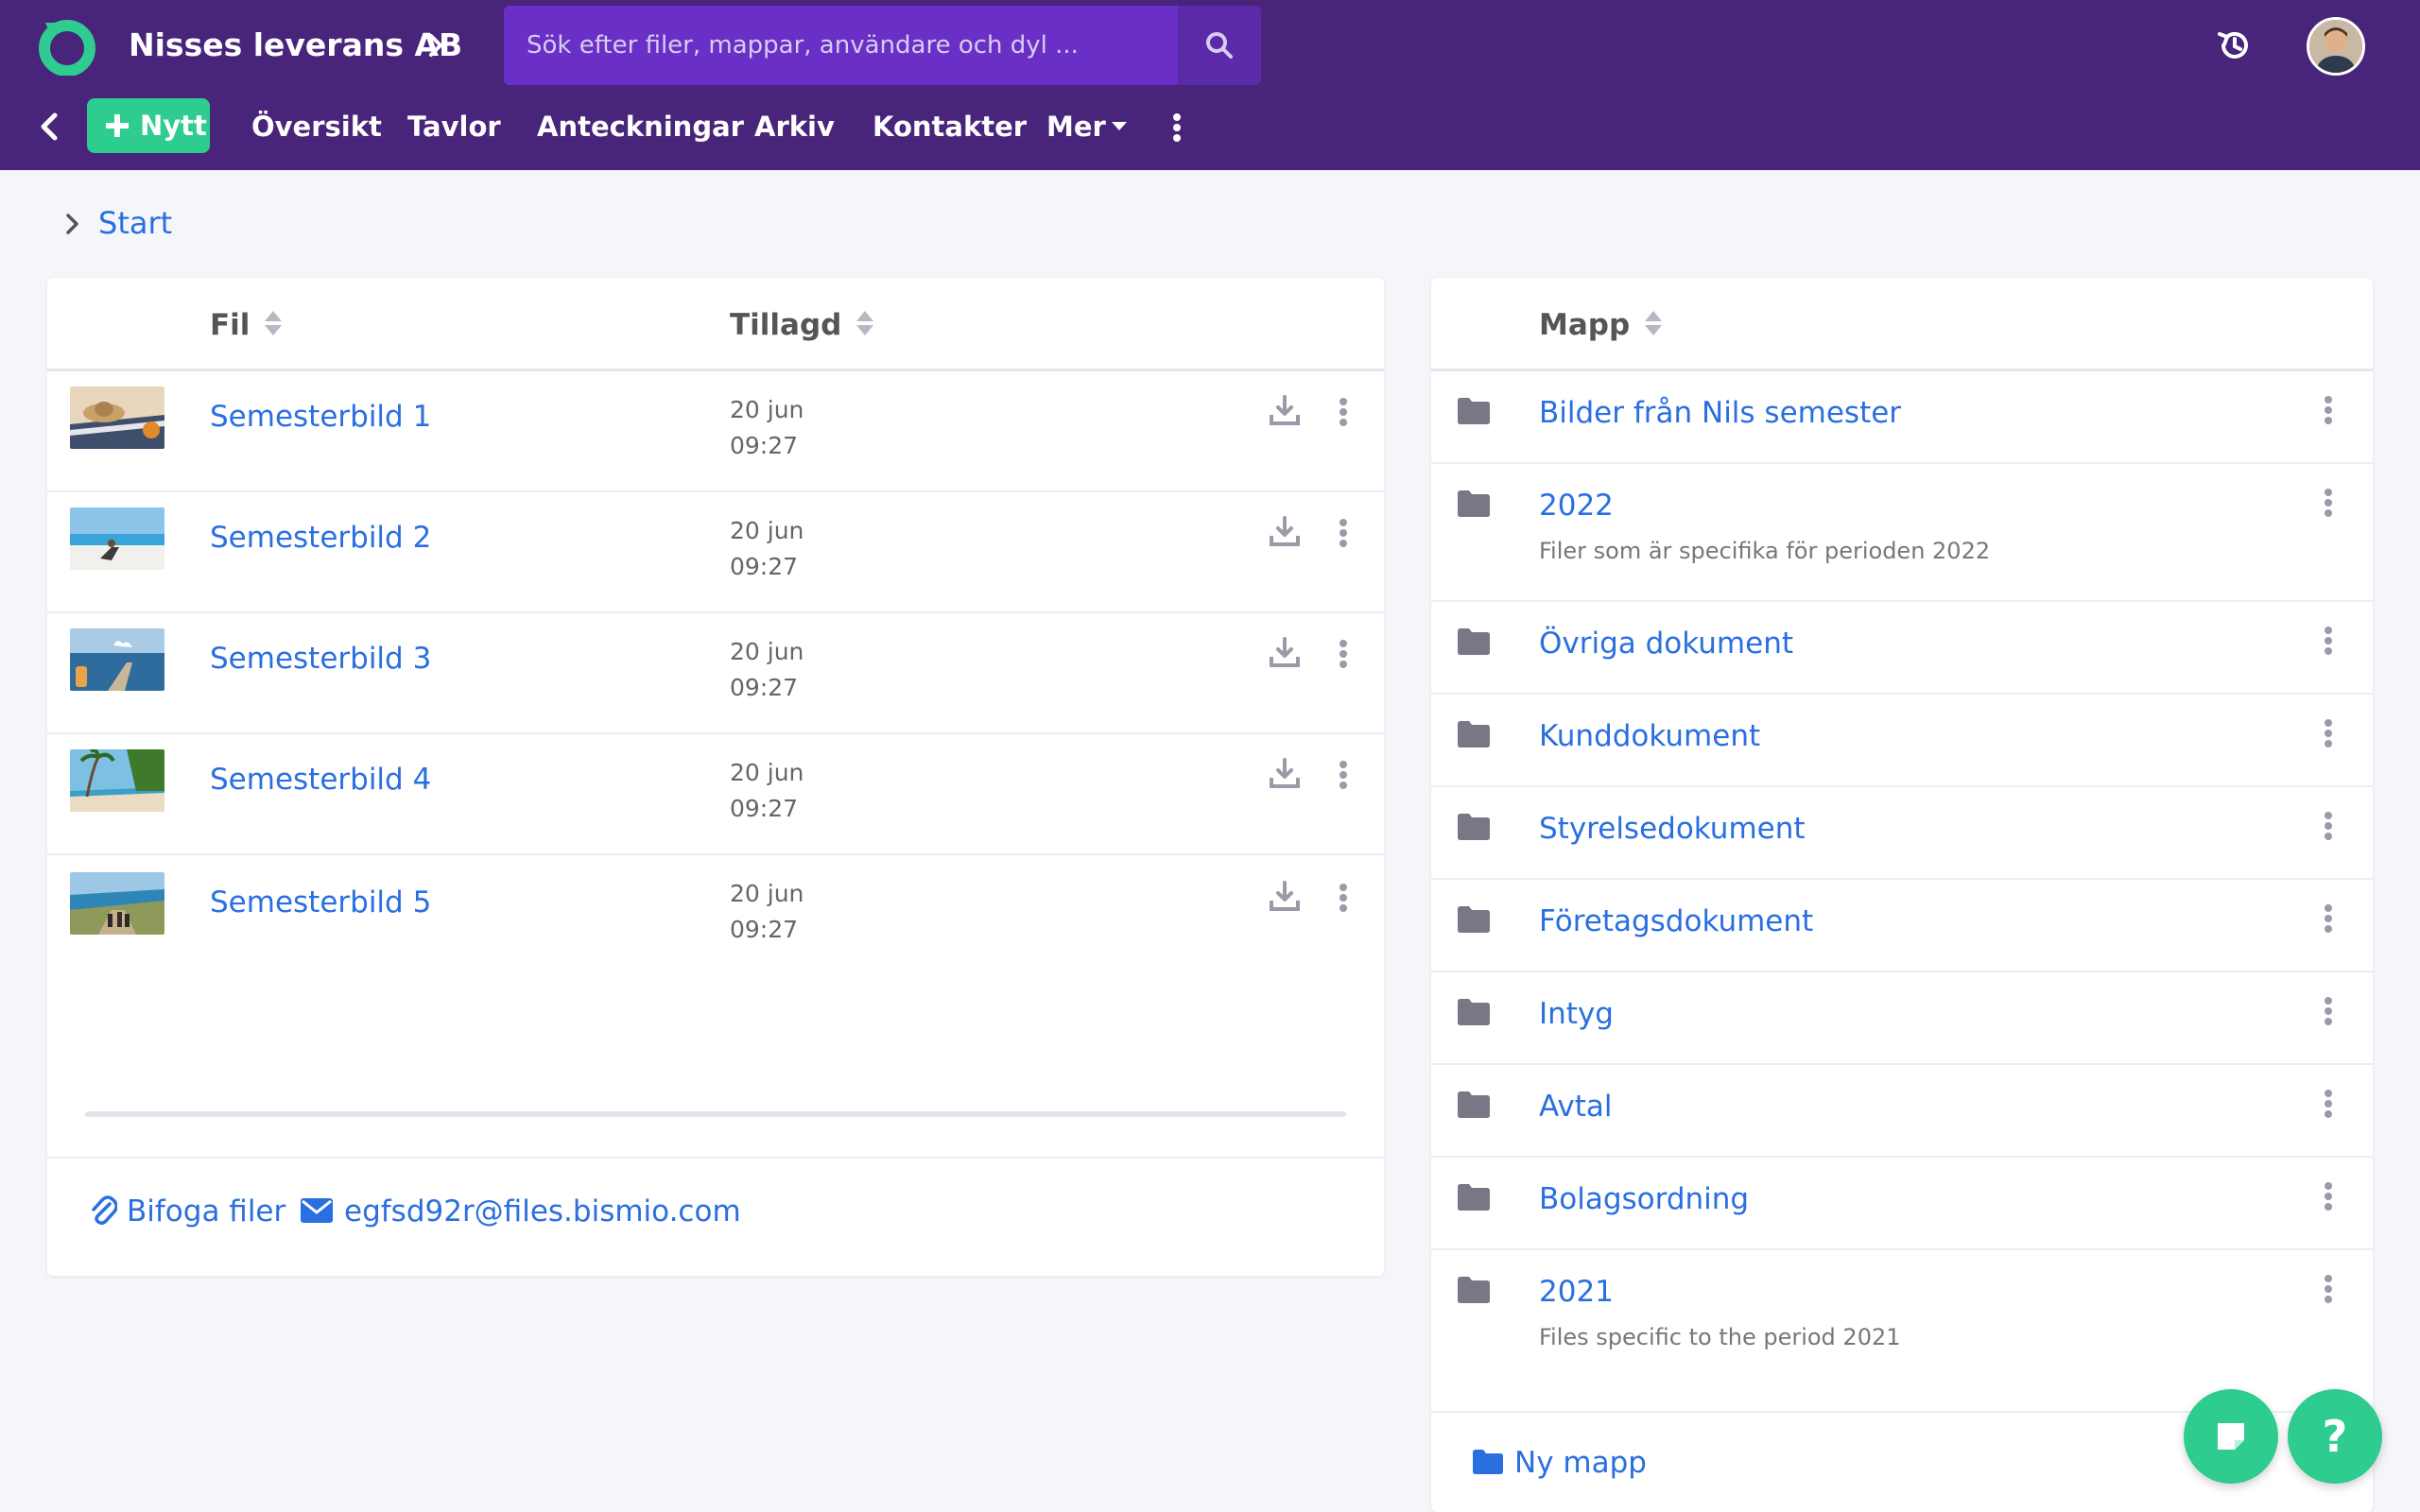  What do you see at coordinates (1902, 926) in the screenshot?
I see `folder-row: Företagsdokument` at bounding box center [1902, 926].